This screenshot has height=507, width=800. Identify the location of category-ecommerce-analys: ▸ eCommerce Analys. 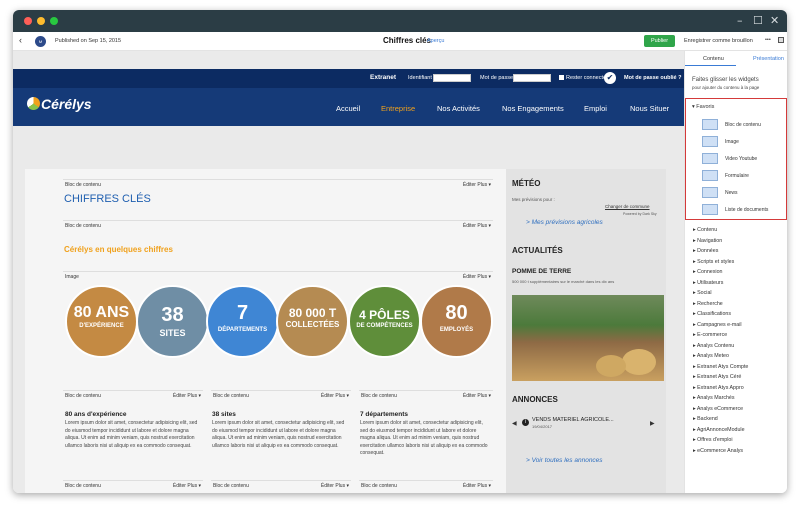
(718, 451).